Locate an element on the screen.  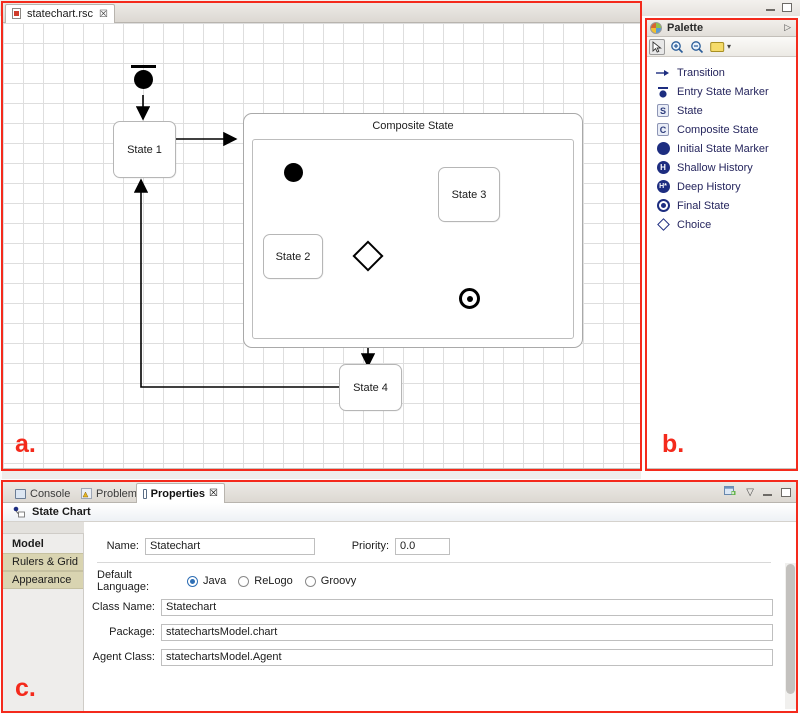
final-state-node is located at coordinates (469, 298).